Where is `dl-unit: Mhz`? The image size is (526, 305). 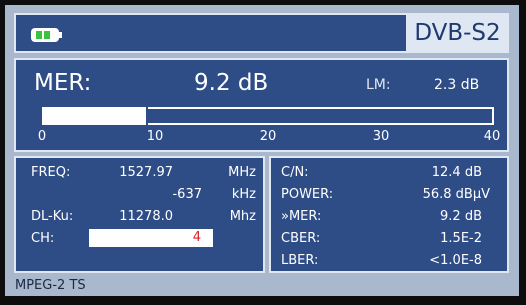 dl-unit: Mhz is located at coordinates (242, 216).